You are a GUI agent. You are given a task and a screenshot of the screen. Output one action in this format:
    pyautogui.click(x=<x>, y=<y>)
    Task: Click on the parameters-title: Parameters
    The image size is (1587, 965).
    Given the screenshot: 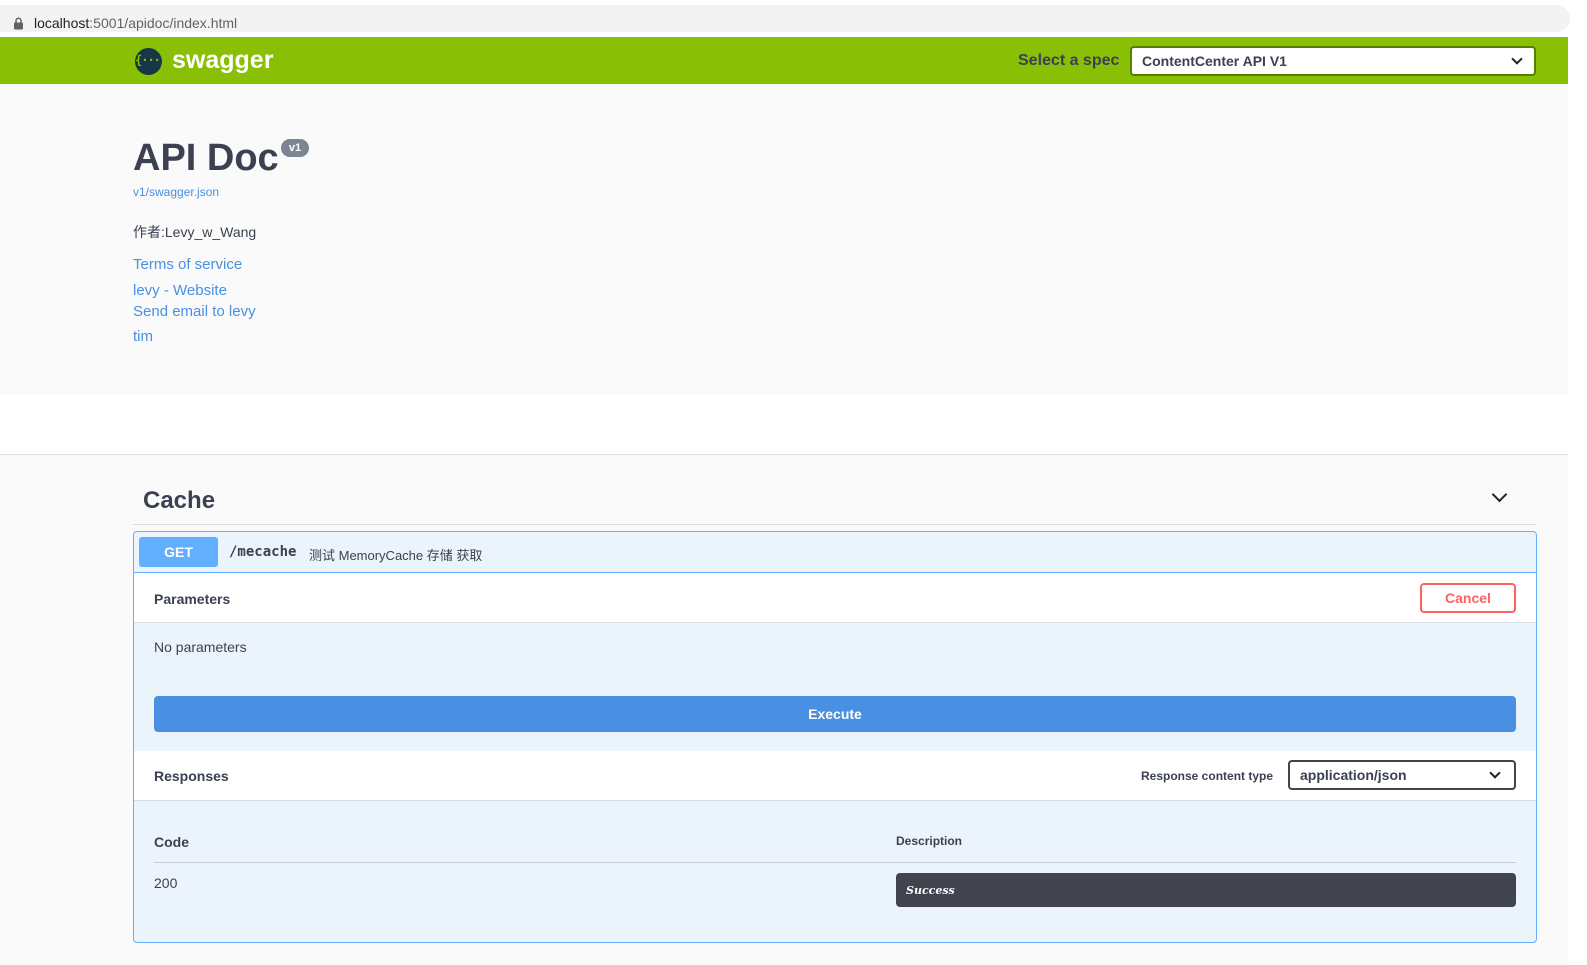 What is the action you would take?
    pyautogui.click(x=192, y=599)
    